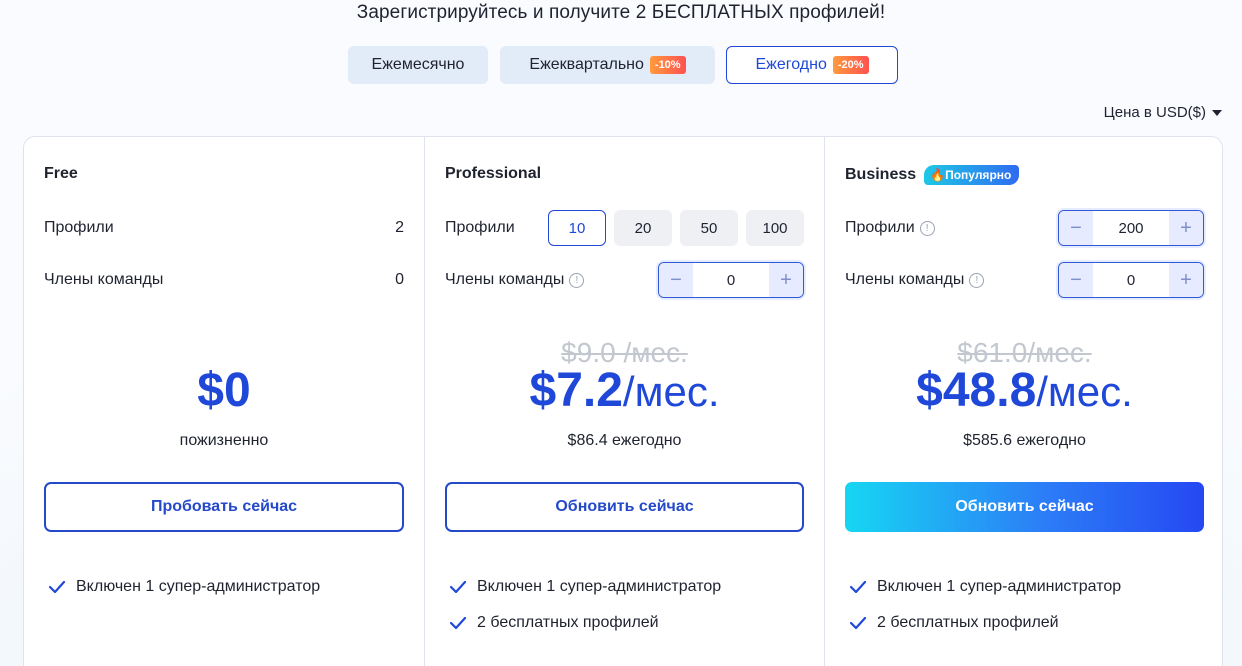  What do you see at coordinates (881, 174) in the screenshot?
I see `plan-name: Business` at bounding box center [881, 174].